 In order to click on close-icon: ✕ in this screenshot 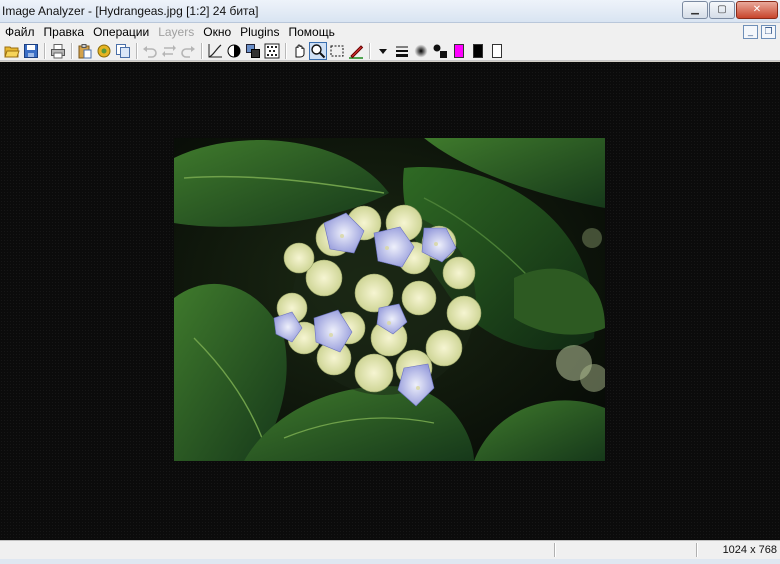, I will do `click(757, 9)`.